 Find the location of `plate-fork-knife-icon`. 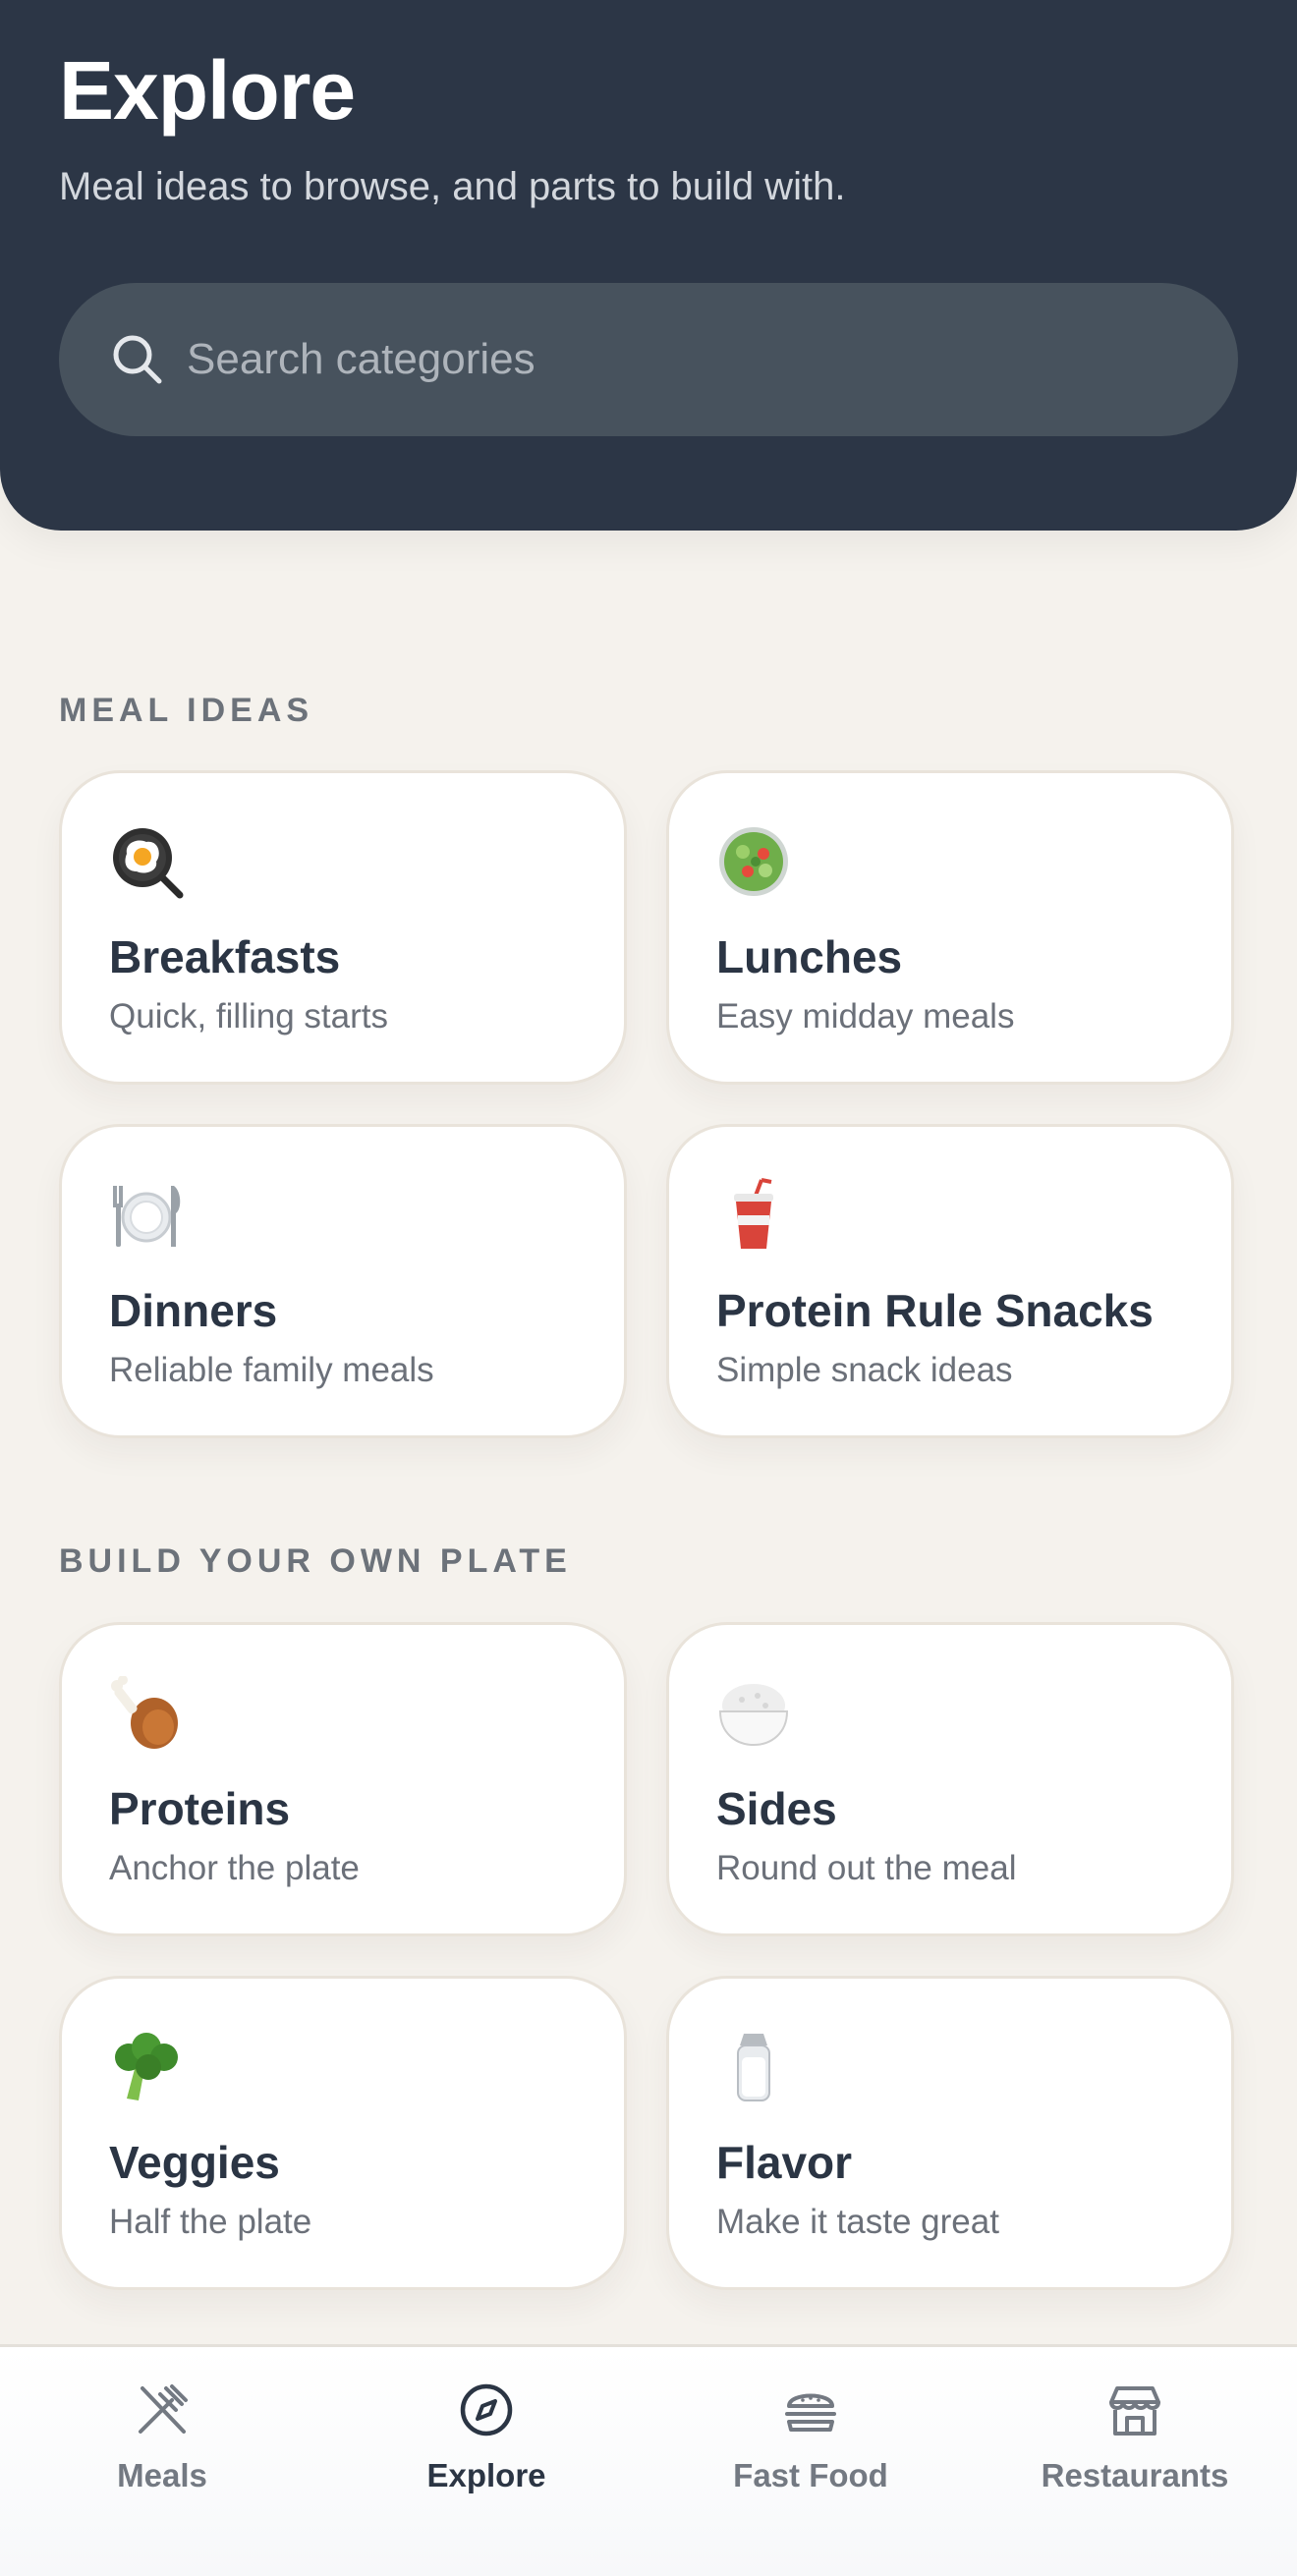

plate-fork-knife-icon is located at coordinates (147, 1216).